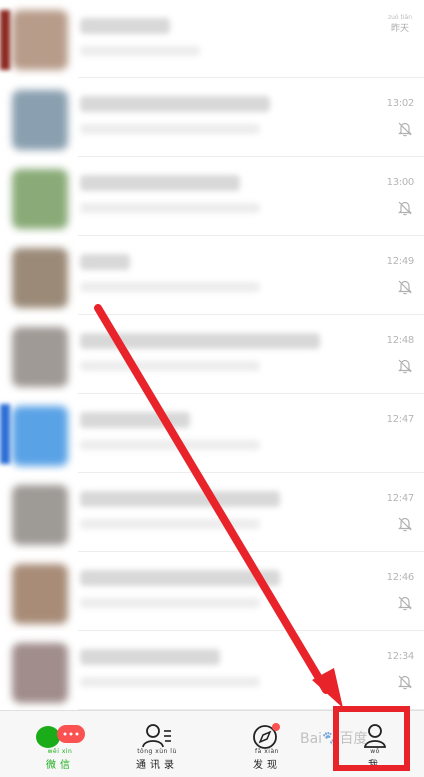  I want to click on chat-time: zuó tiān 昨天, so click(400, 24).